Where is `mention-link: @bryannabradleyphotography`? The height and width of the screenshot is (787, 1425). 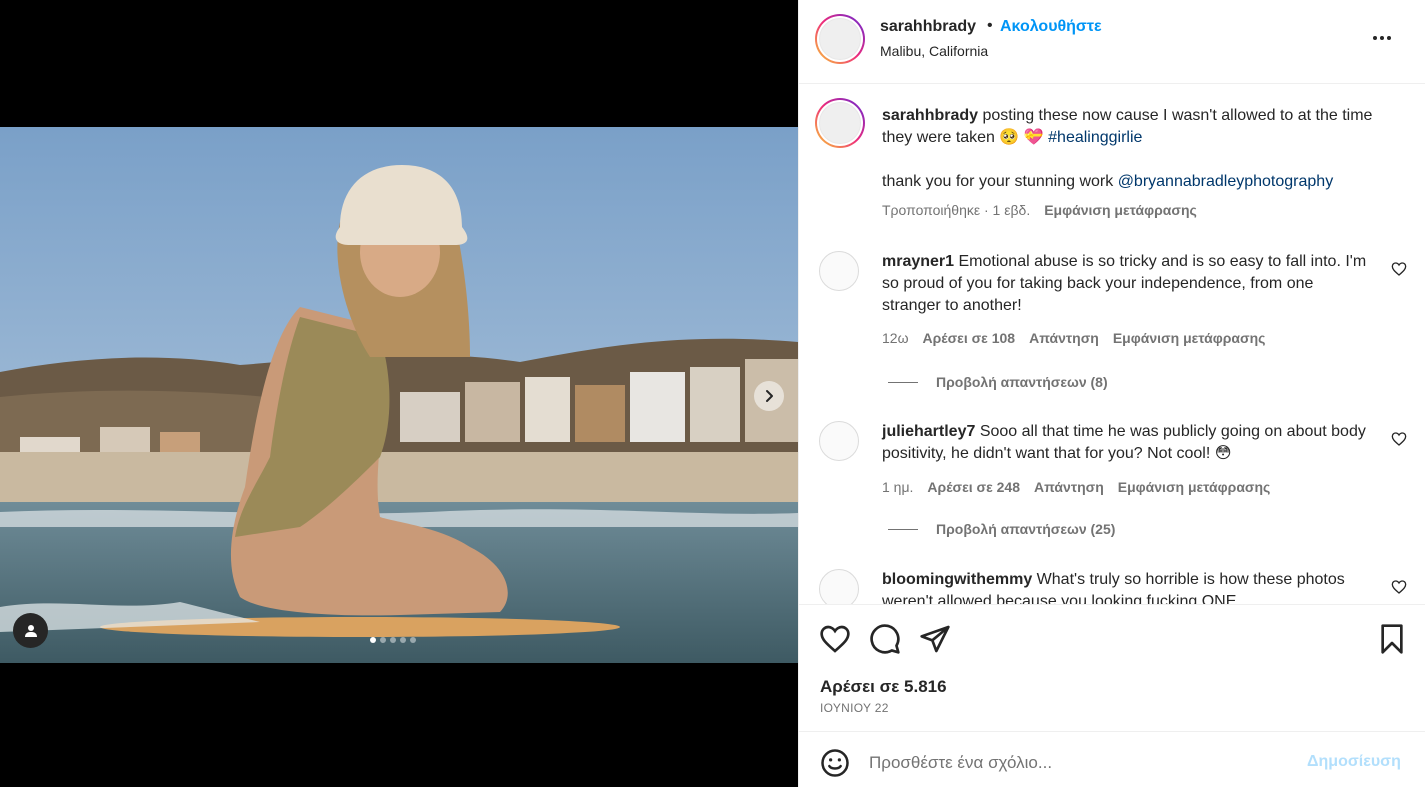
mention-link: @bryannabradleyphotography is located at coordinates (1226, 181).